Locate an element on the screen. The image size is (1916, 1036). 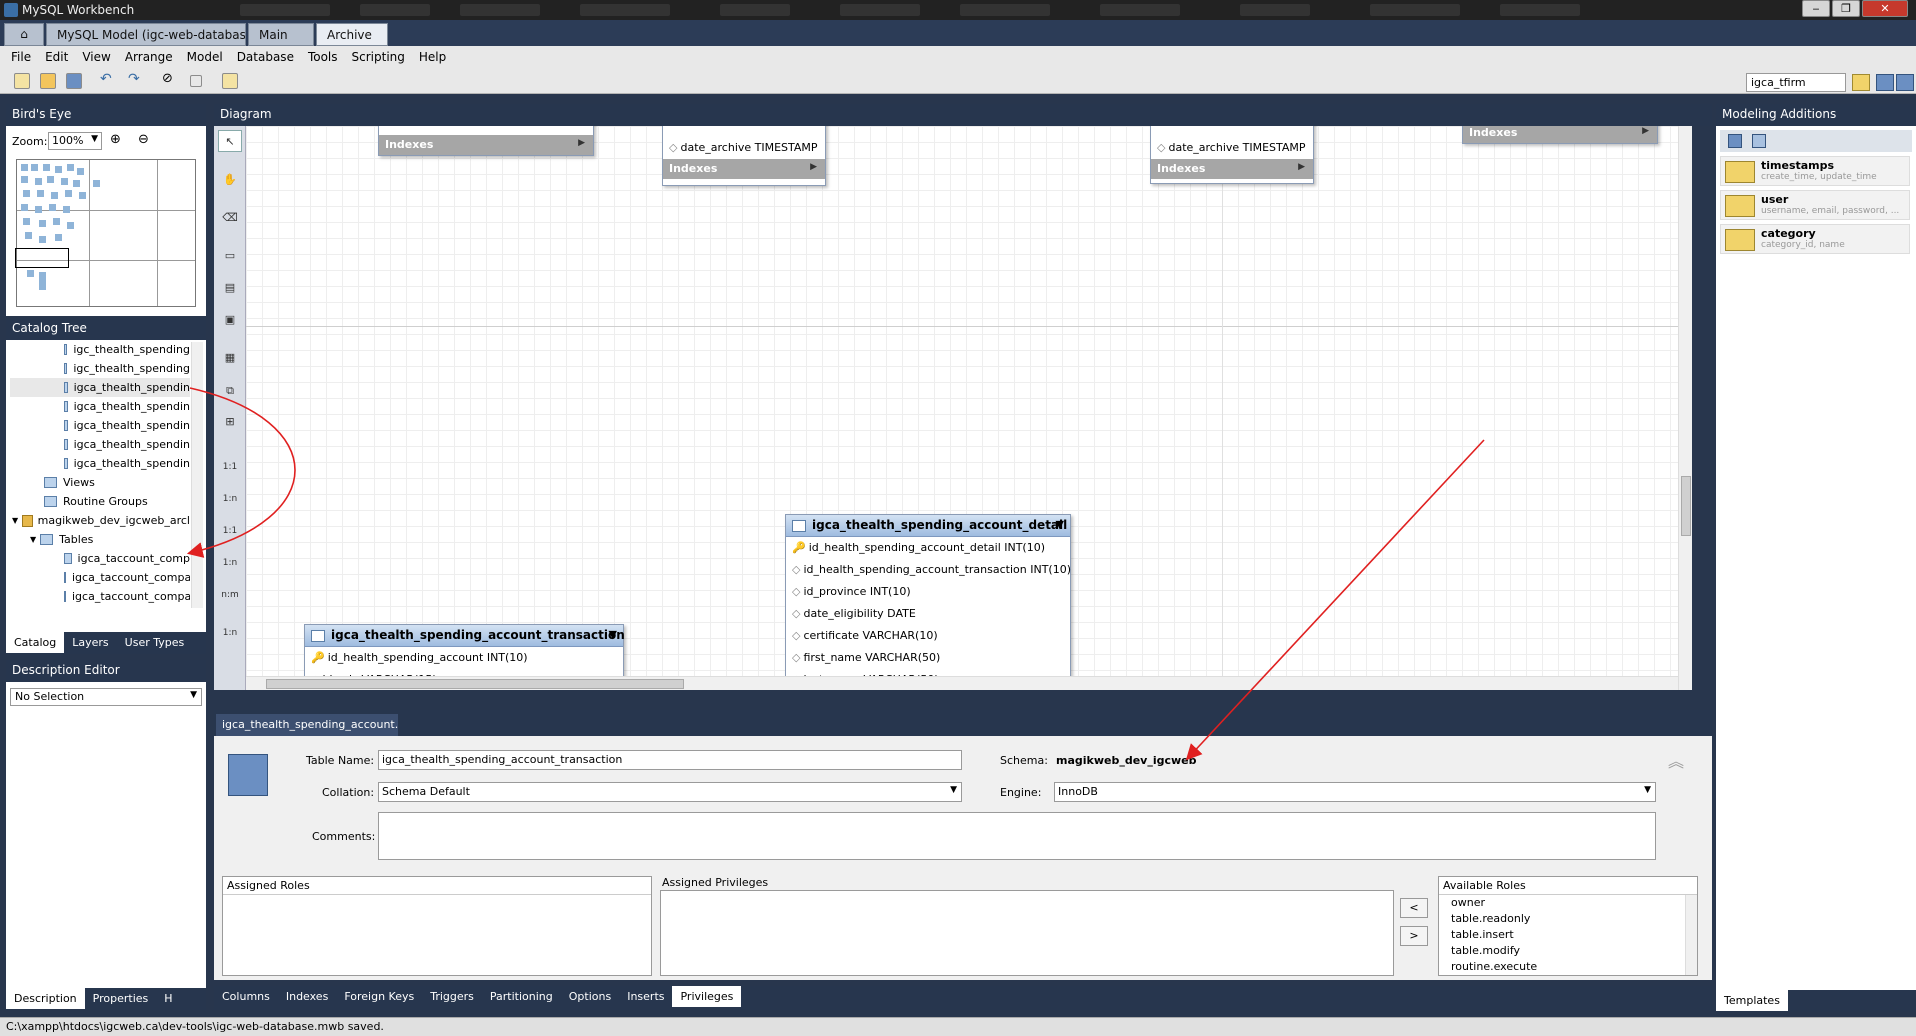
menu-tools: Tools is located at coordinates (323, 57).